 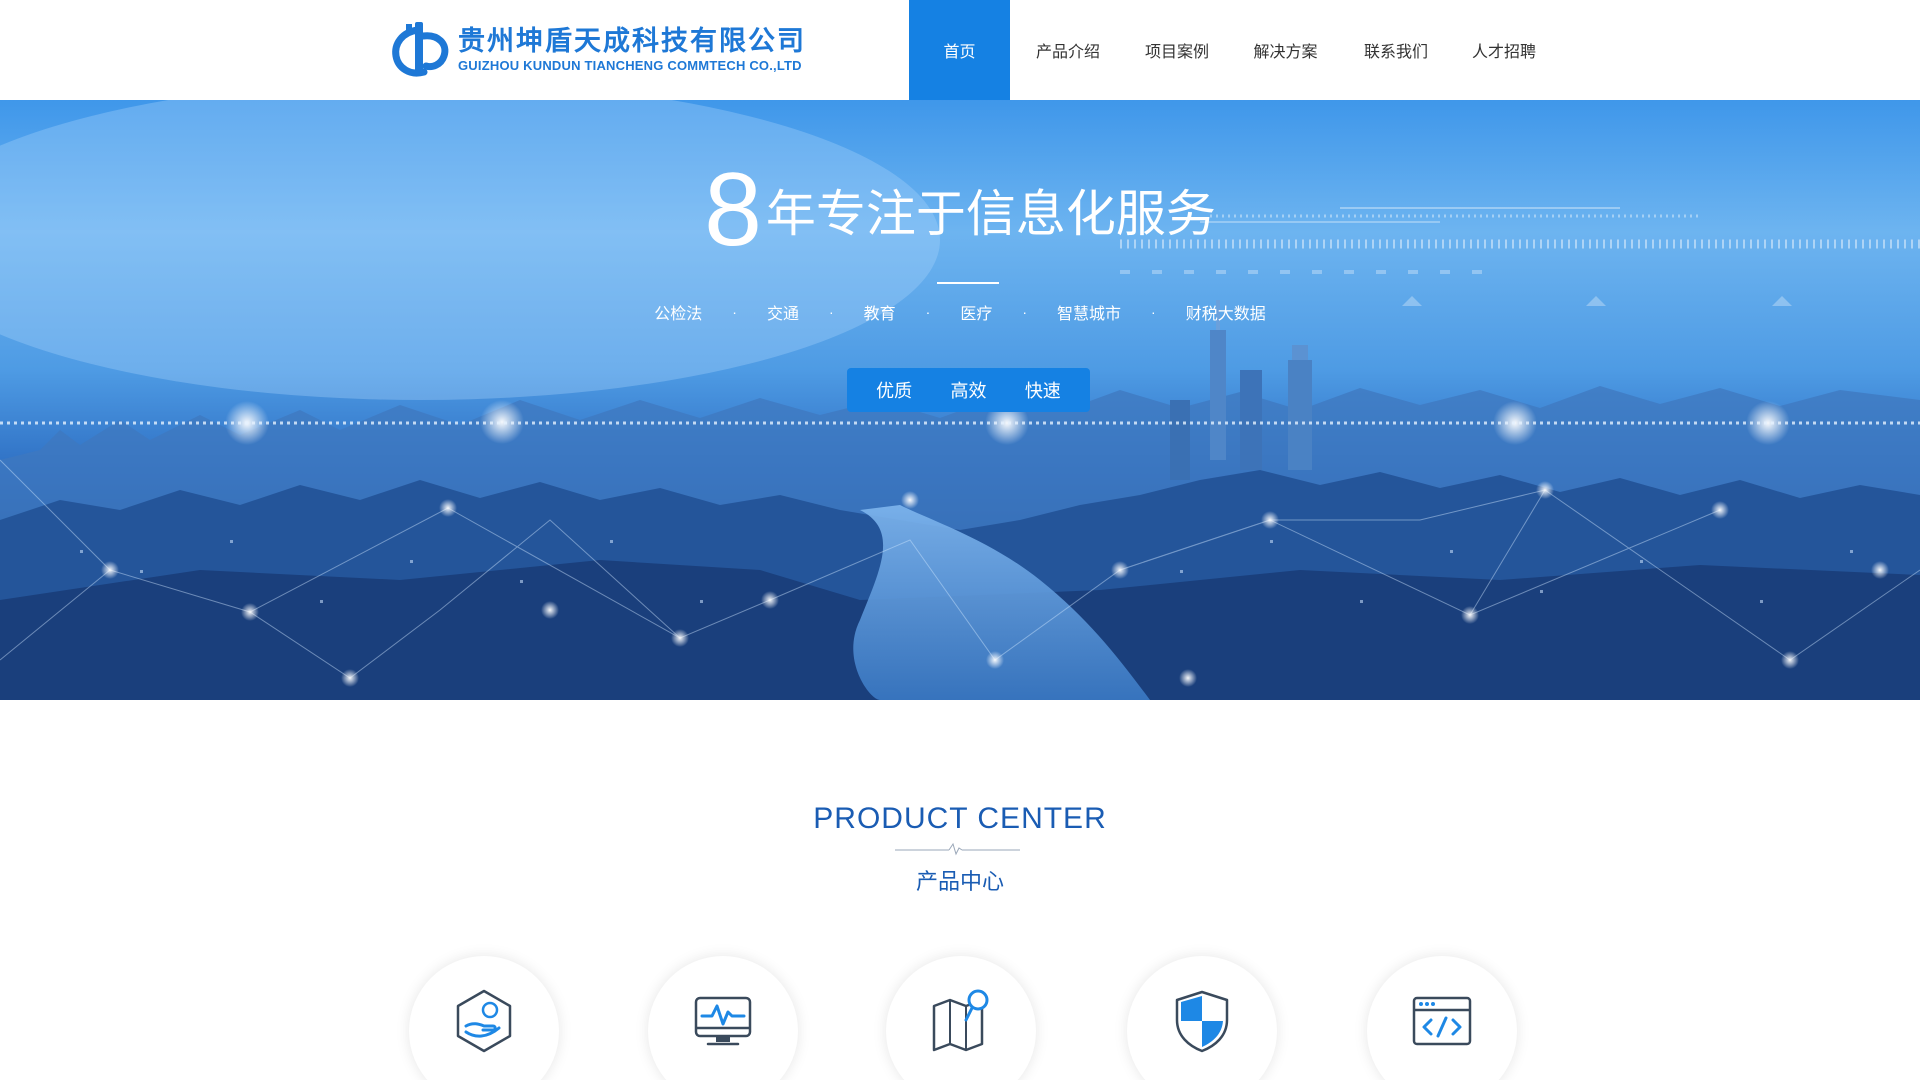 What do you see at coordinates (723, 1021) in the screenshot?
I see `monitor-pulse-icon` at bounding box center [723, 1021].